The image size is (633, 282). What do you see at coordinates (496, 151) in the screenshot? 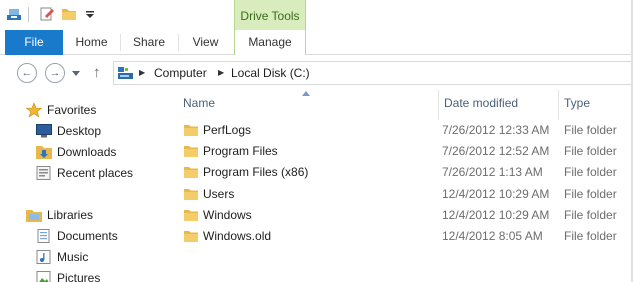
I see `file-date-modified: 7/26/2012 12:52 AM` at bounding box center [496, 151].